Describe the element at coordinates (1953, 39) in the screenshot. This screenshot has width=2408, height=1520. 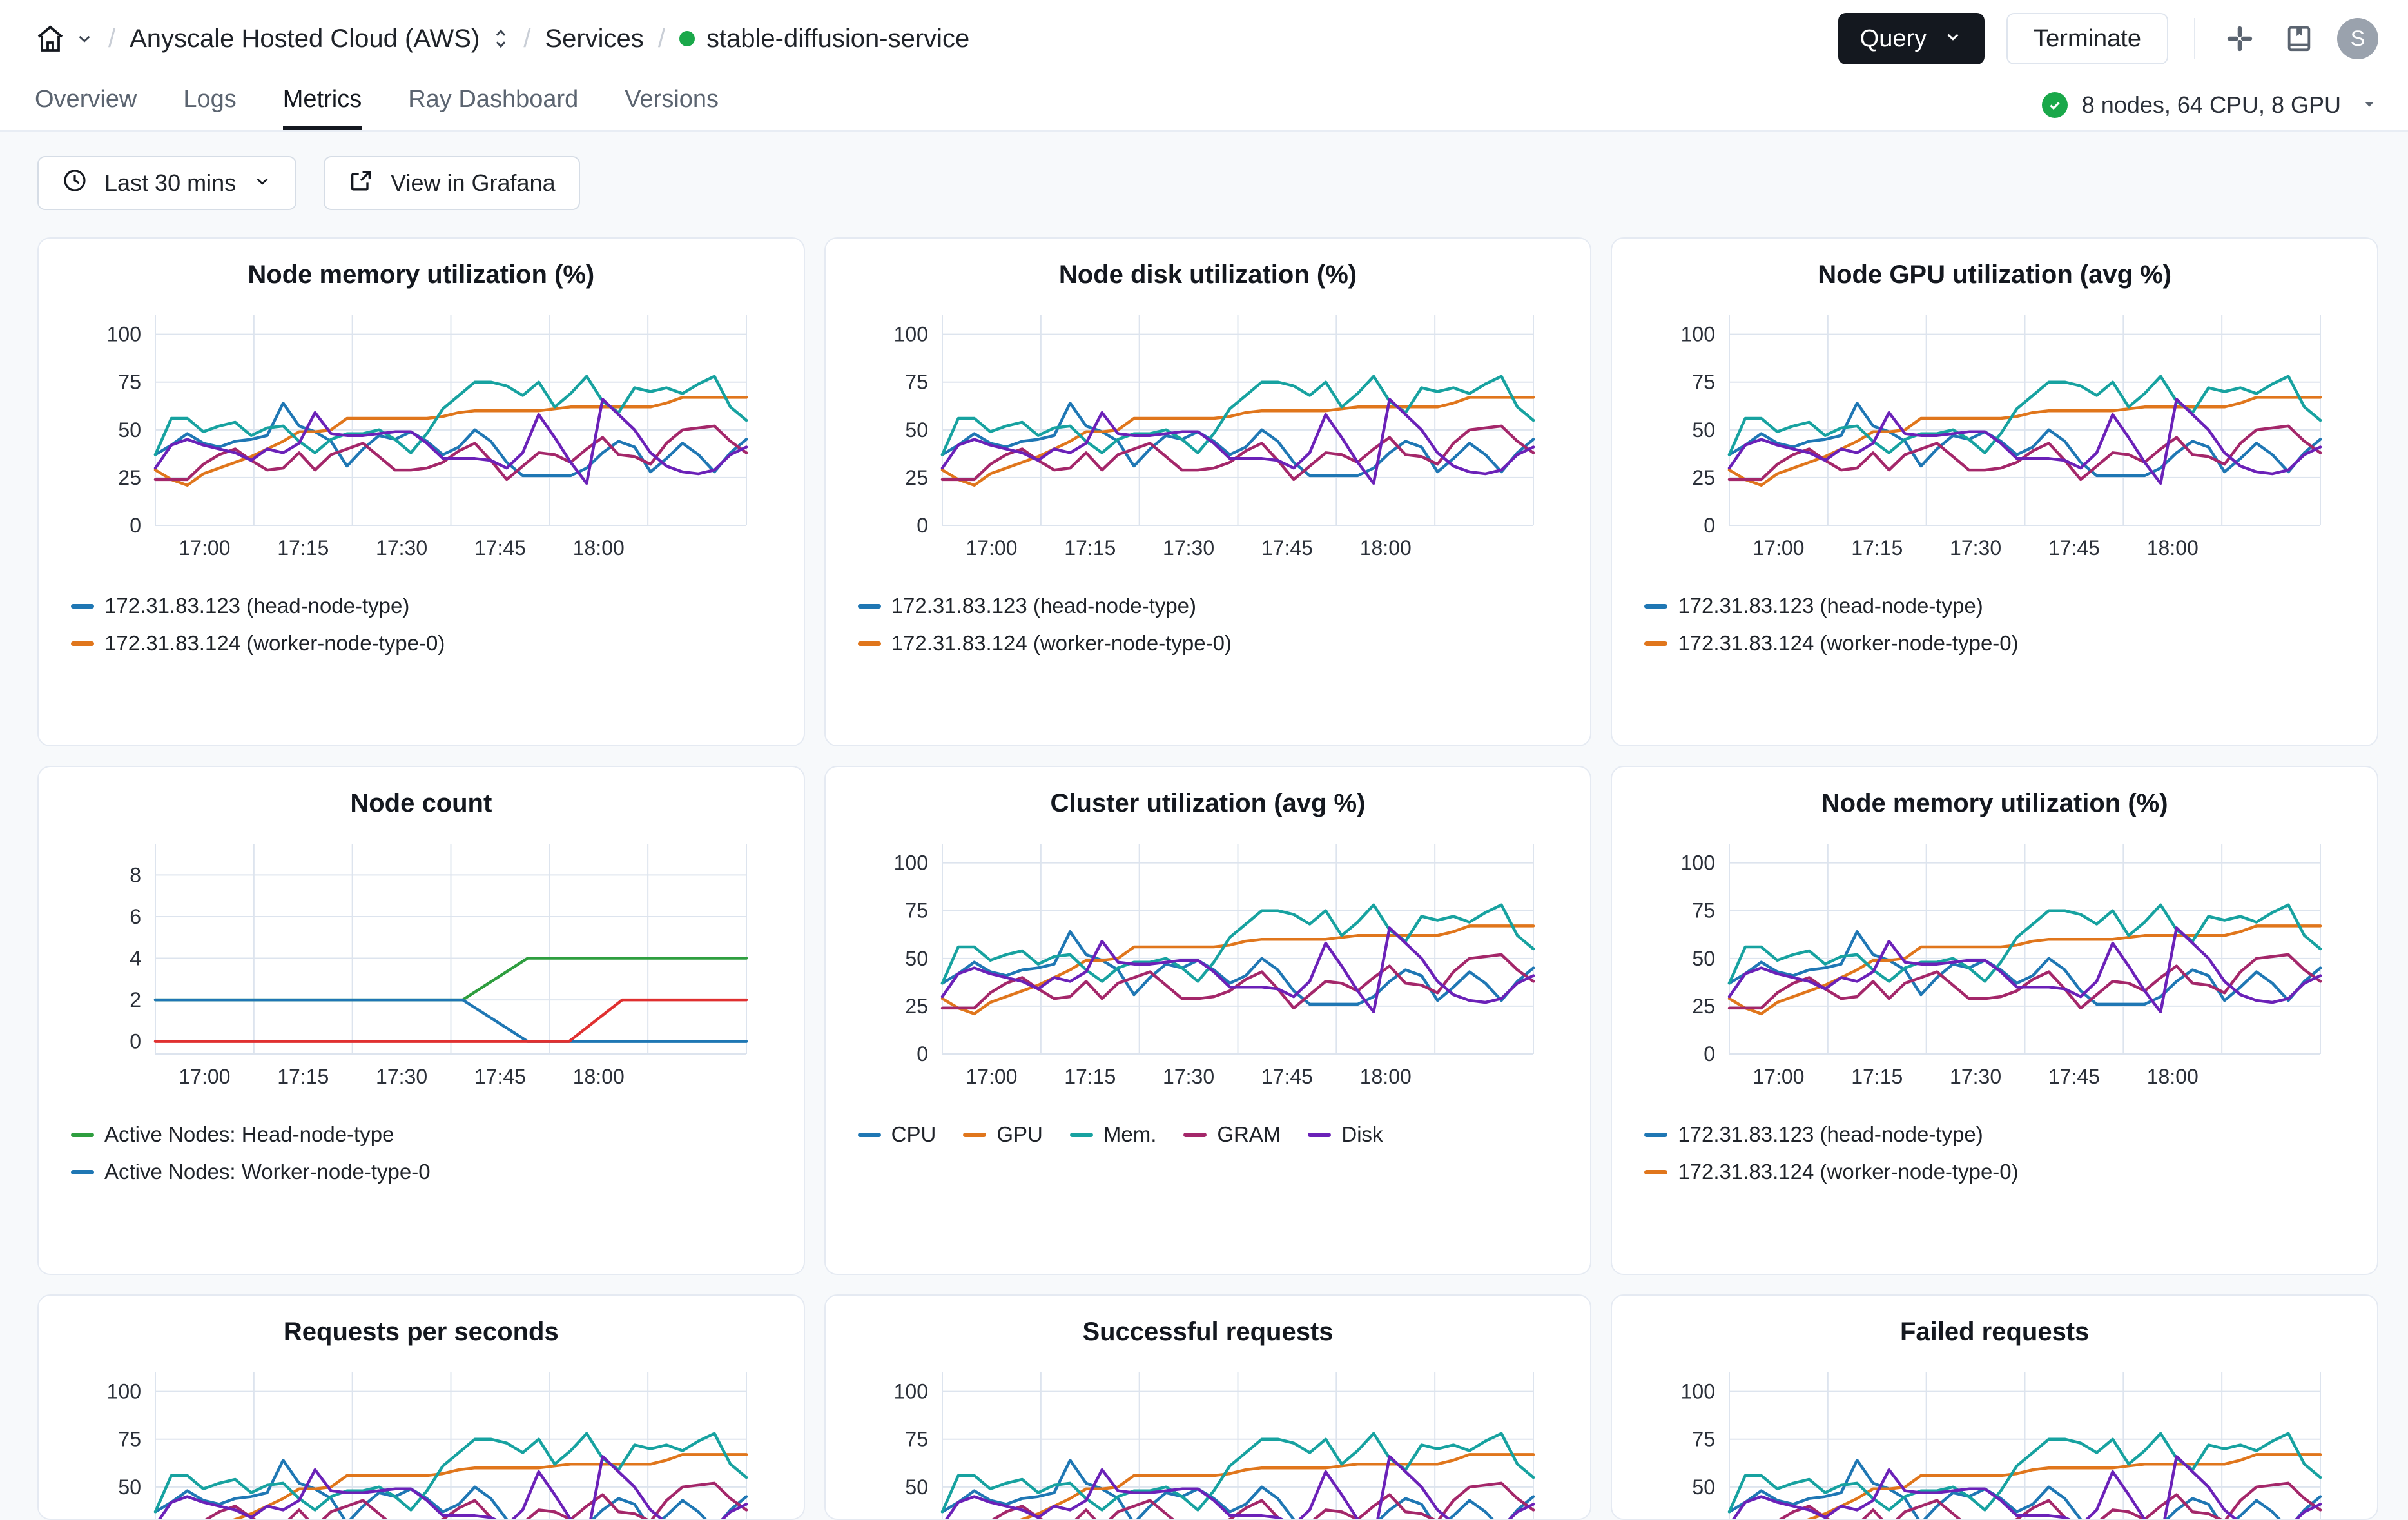
I see `query-chevron-down-icon` at that location.